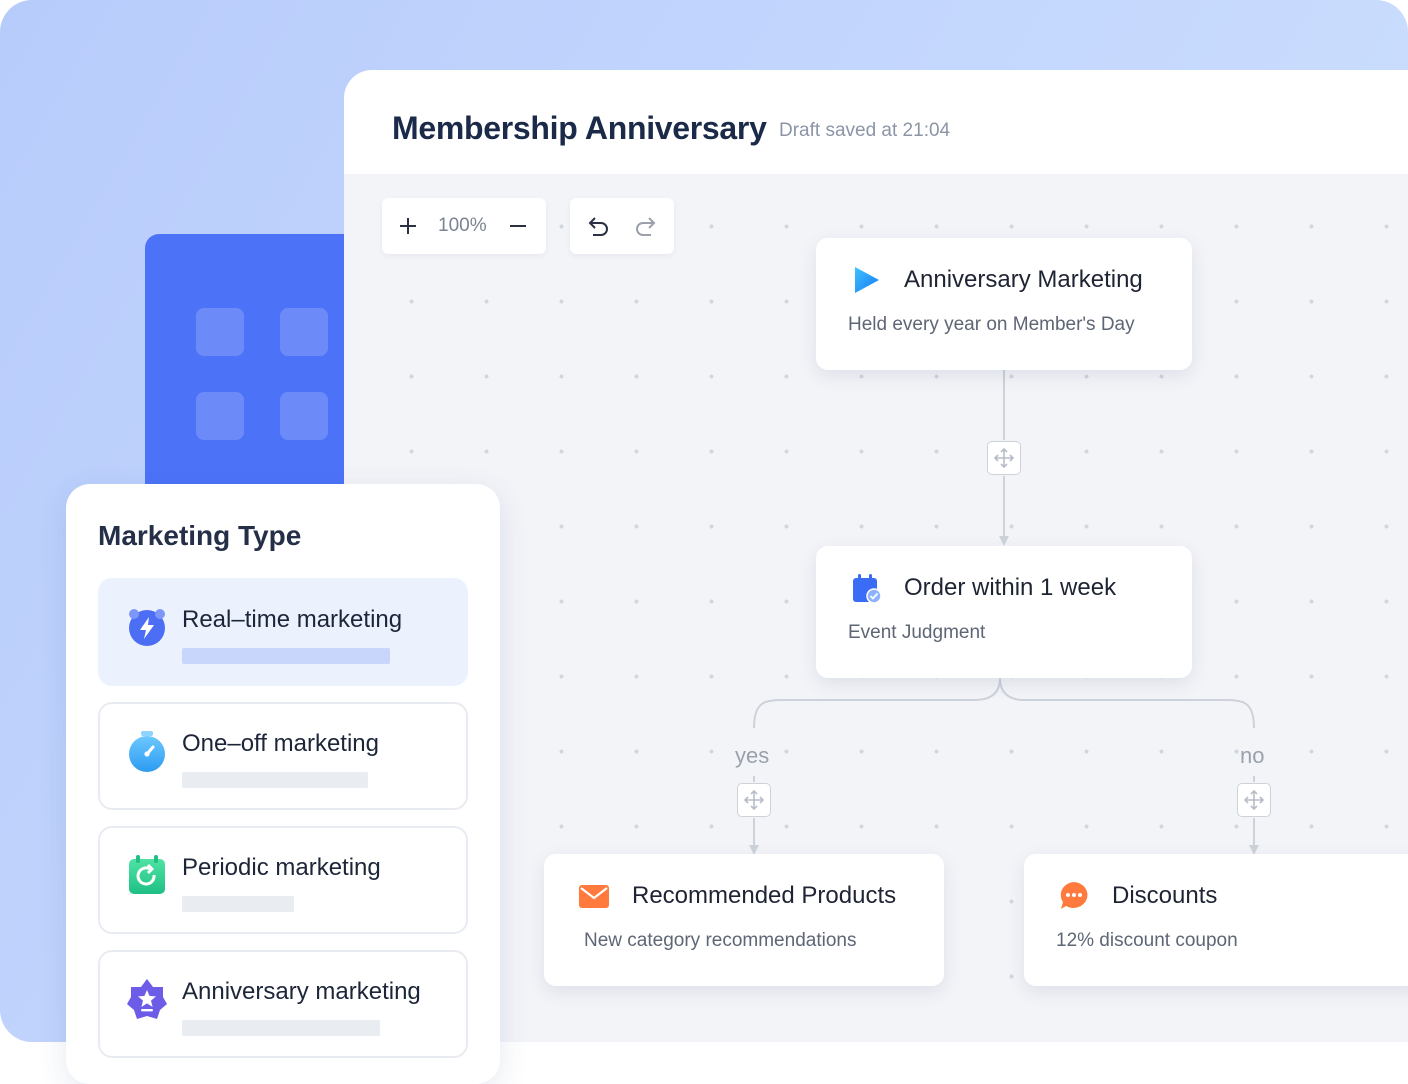 The height and width of the screenshot is (1084, 1408). I want to click on undo-button, so click(598, 226).